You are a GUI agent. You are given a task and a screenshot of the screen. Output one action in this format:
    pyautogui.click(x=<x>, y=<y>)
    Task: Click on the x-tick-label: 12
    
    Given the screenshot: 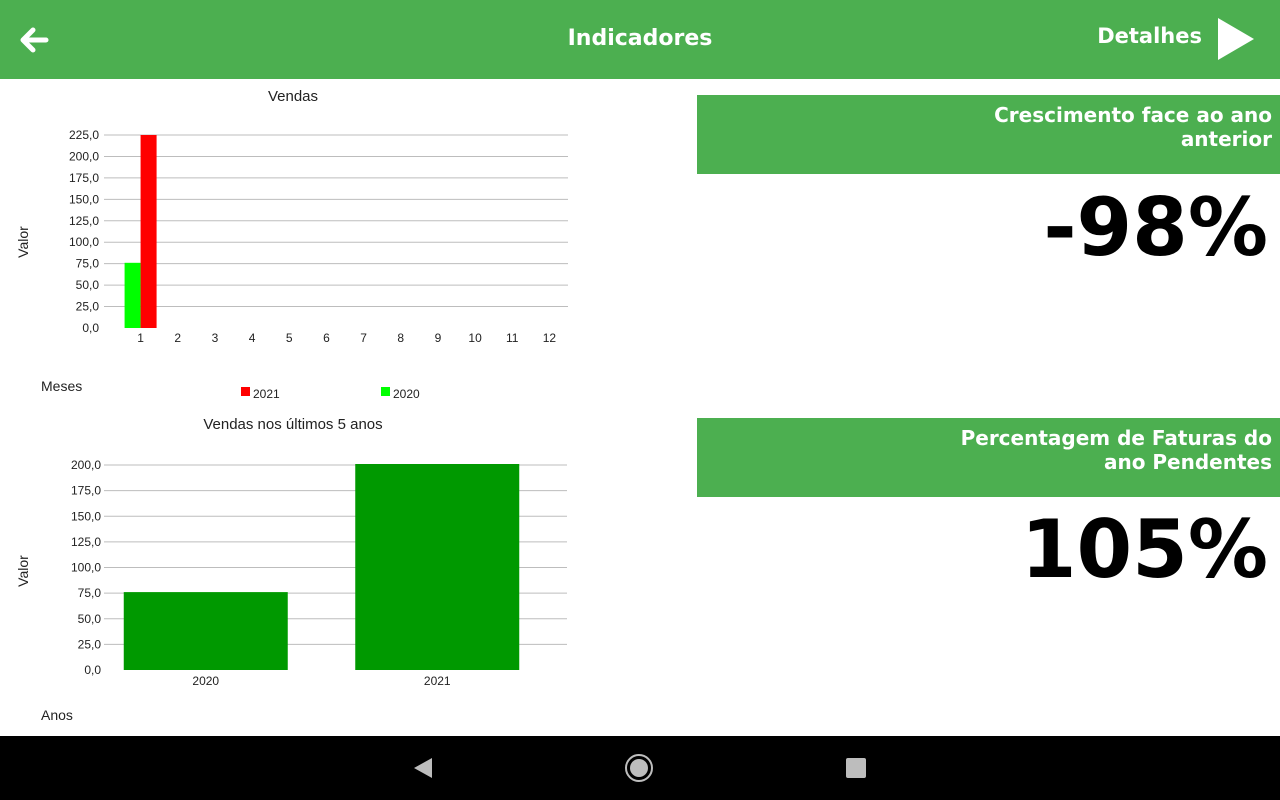 What is the action you would take?
    pyautogui.click(x=550, y=338)
    